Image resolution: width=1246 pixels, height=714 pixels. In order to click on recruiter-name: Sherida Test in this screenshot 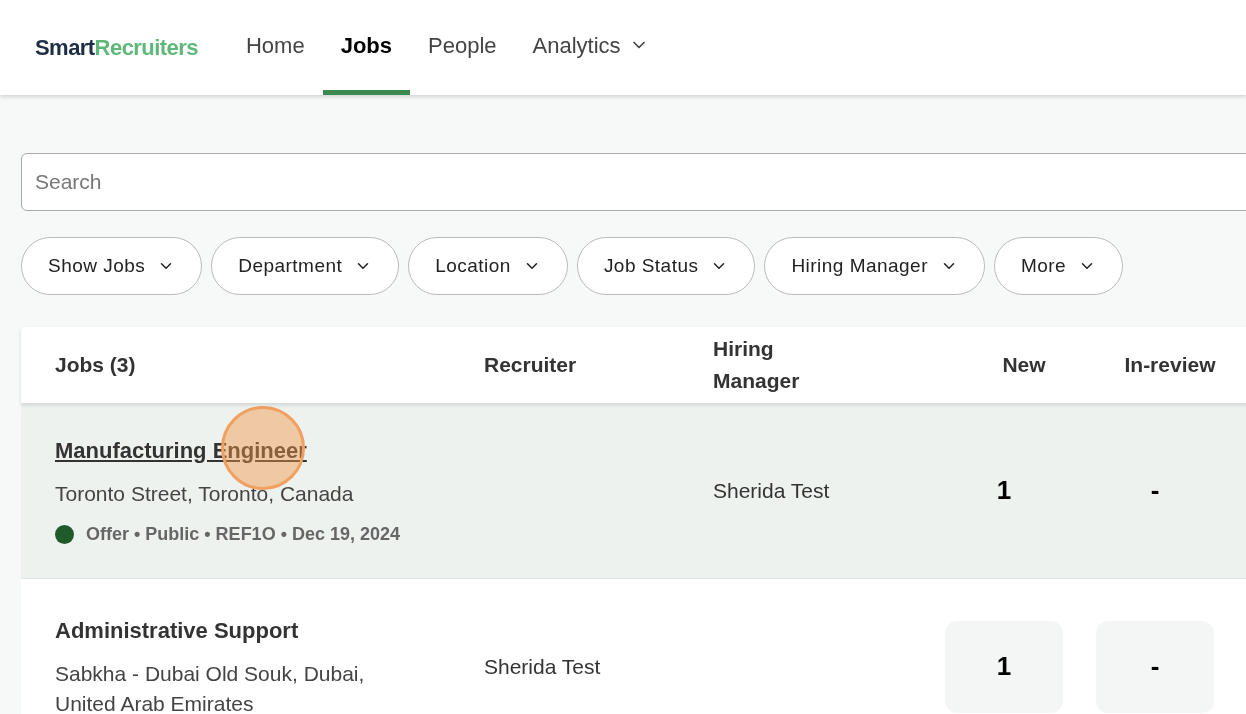, I will do `click(542, 666)`.